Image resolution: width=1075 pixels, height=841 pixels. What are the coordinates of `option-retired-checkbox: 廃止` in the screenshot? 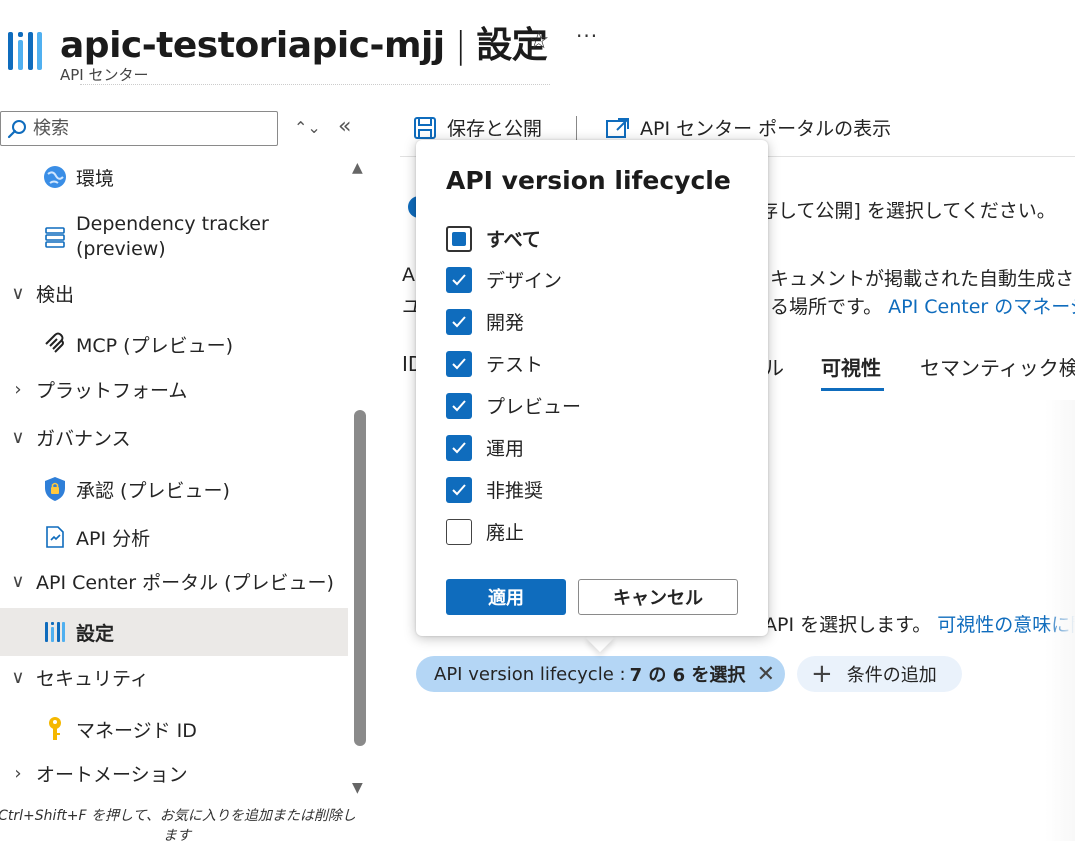 It's located at (485, 531).